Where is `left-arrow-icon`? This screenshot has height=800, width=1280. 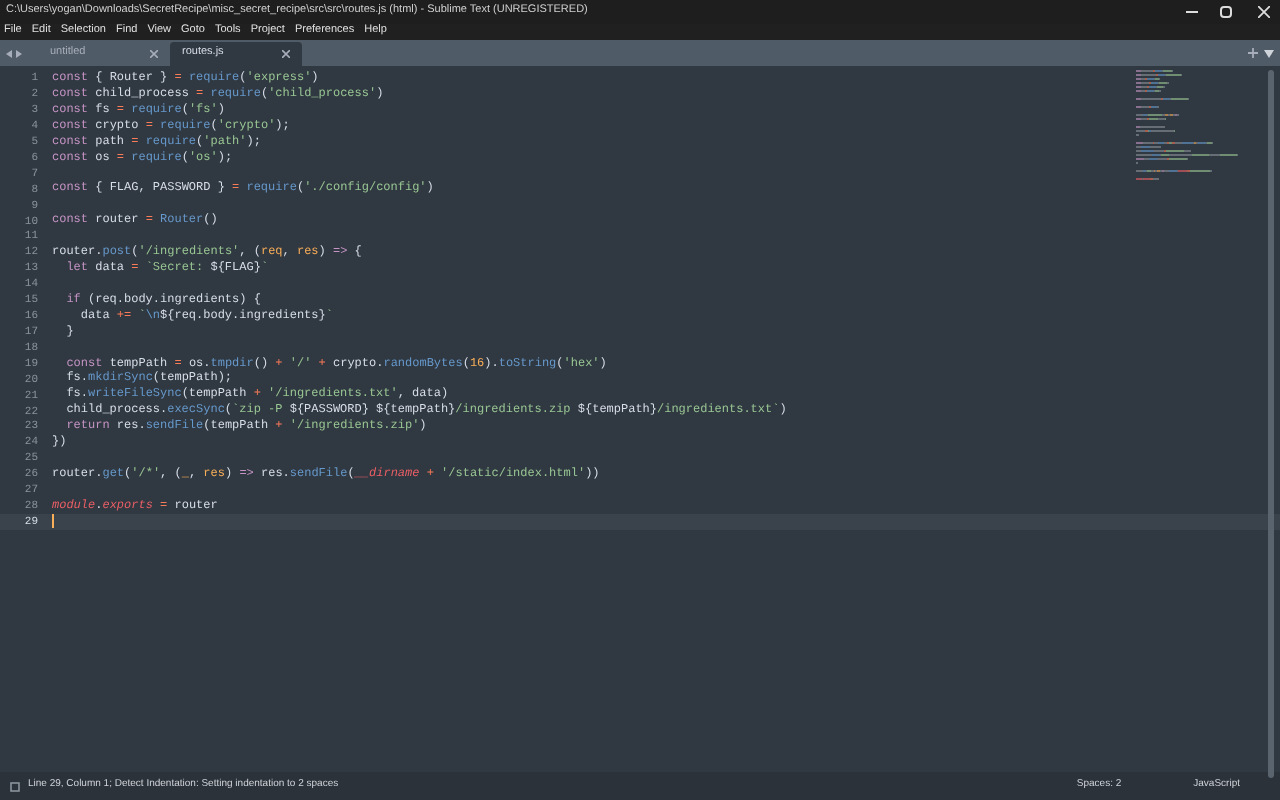
left-arrow-icon is located at coordinates (9, 53).